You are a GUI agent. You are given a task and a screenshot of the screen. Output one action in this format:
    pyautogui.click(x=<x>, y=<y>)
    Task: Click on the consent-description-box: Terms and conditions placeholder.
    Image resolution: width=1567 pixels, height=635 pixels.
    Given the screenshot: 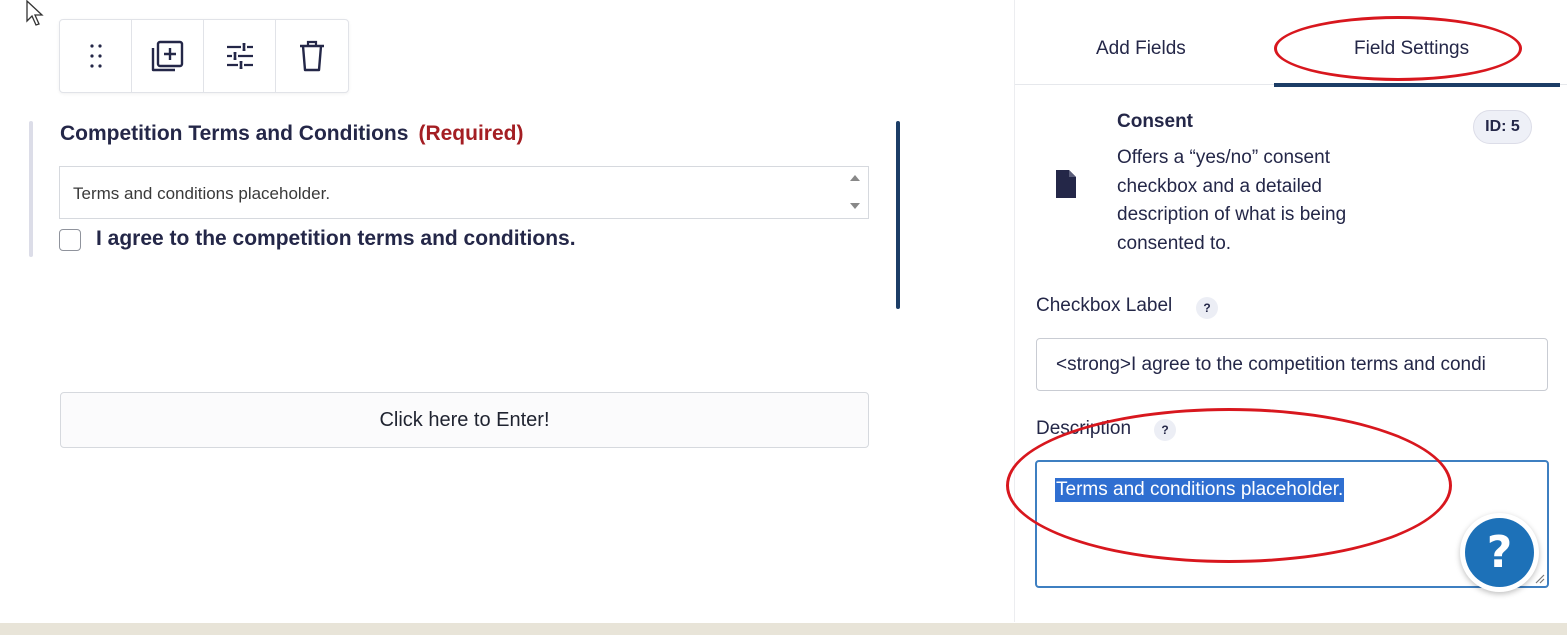 What is the action you would take?
    pyautogui.click(x=464, y=192)
    